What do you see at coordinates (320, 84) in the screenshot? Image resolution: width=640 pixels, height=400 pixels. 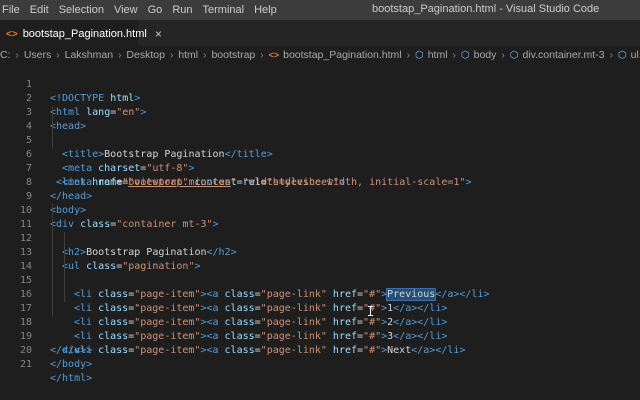 I see `code-line: 1 <!DOCTYPE html>` at bounding box center [320, 84].